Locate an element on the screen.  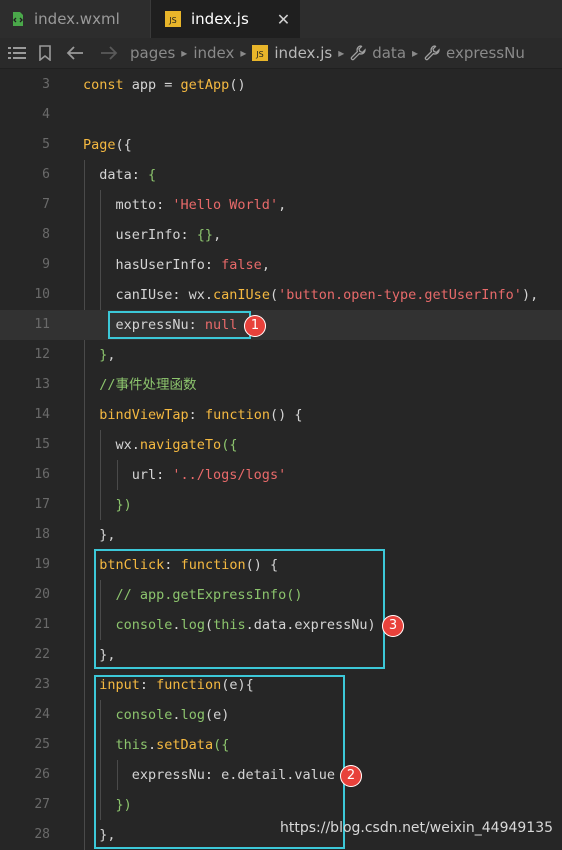
code-line: 16 url: '../logs/logs' is located at coordinates (281, 475).